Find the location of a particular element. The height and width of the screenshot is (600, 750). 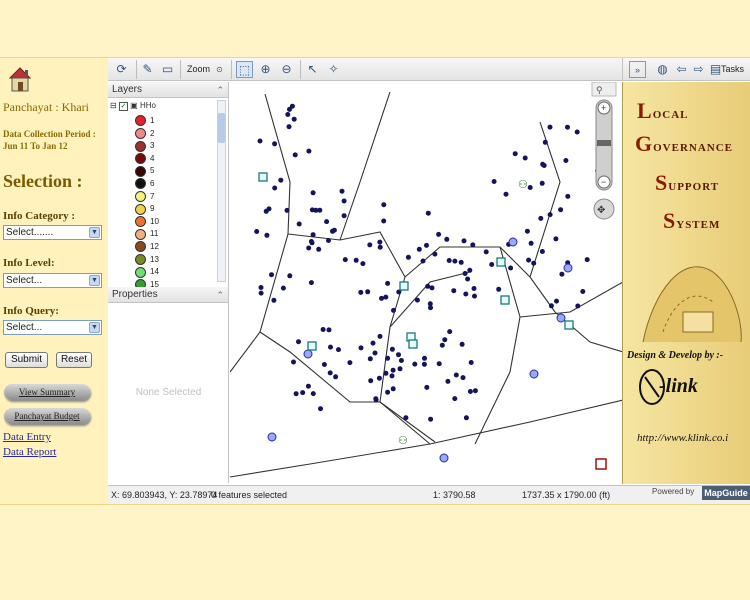

layer-legend-item: 10 is located at coordinates (147, 222).